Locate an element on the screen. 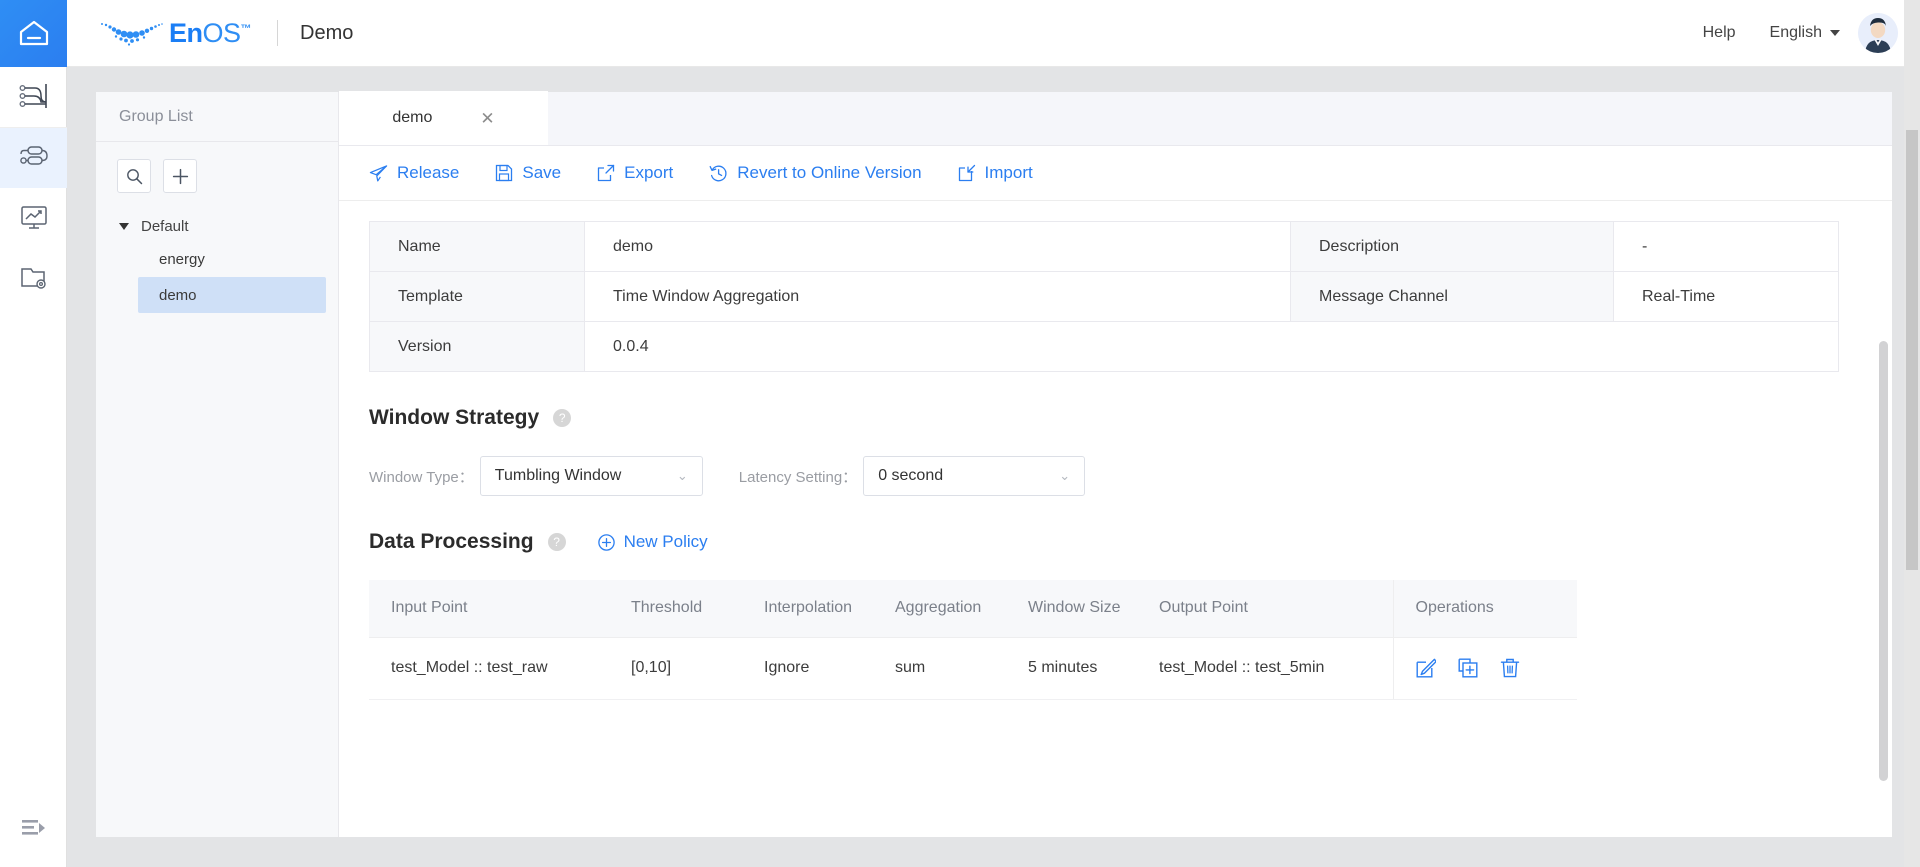 The width and height of the screenshot is (1920, 867). window-strategy-title: Window Strategy is located at coordinates (454, 417).